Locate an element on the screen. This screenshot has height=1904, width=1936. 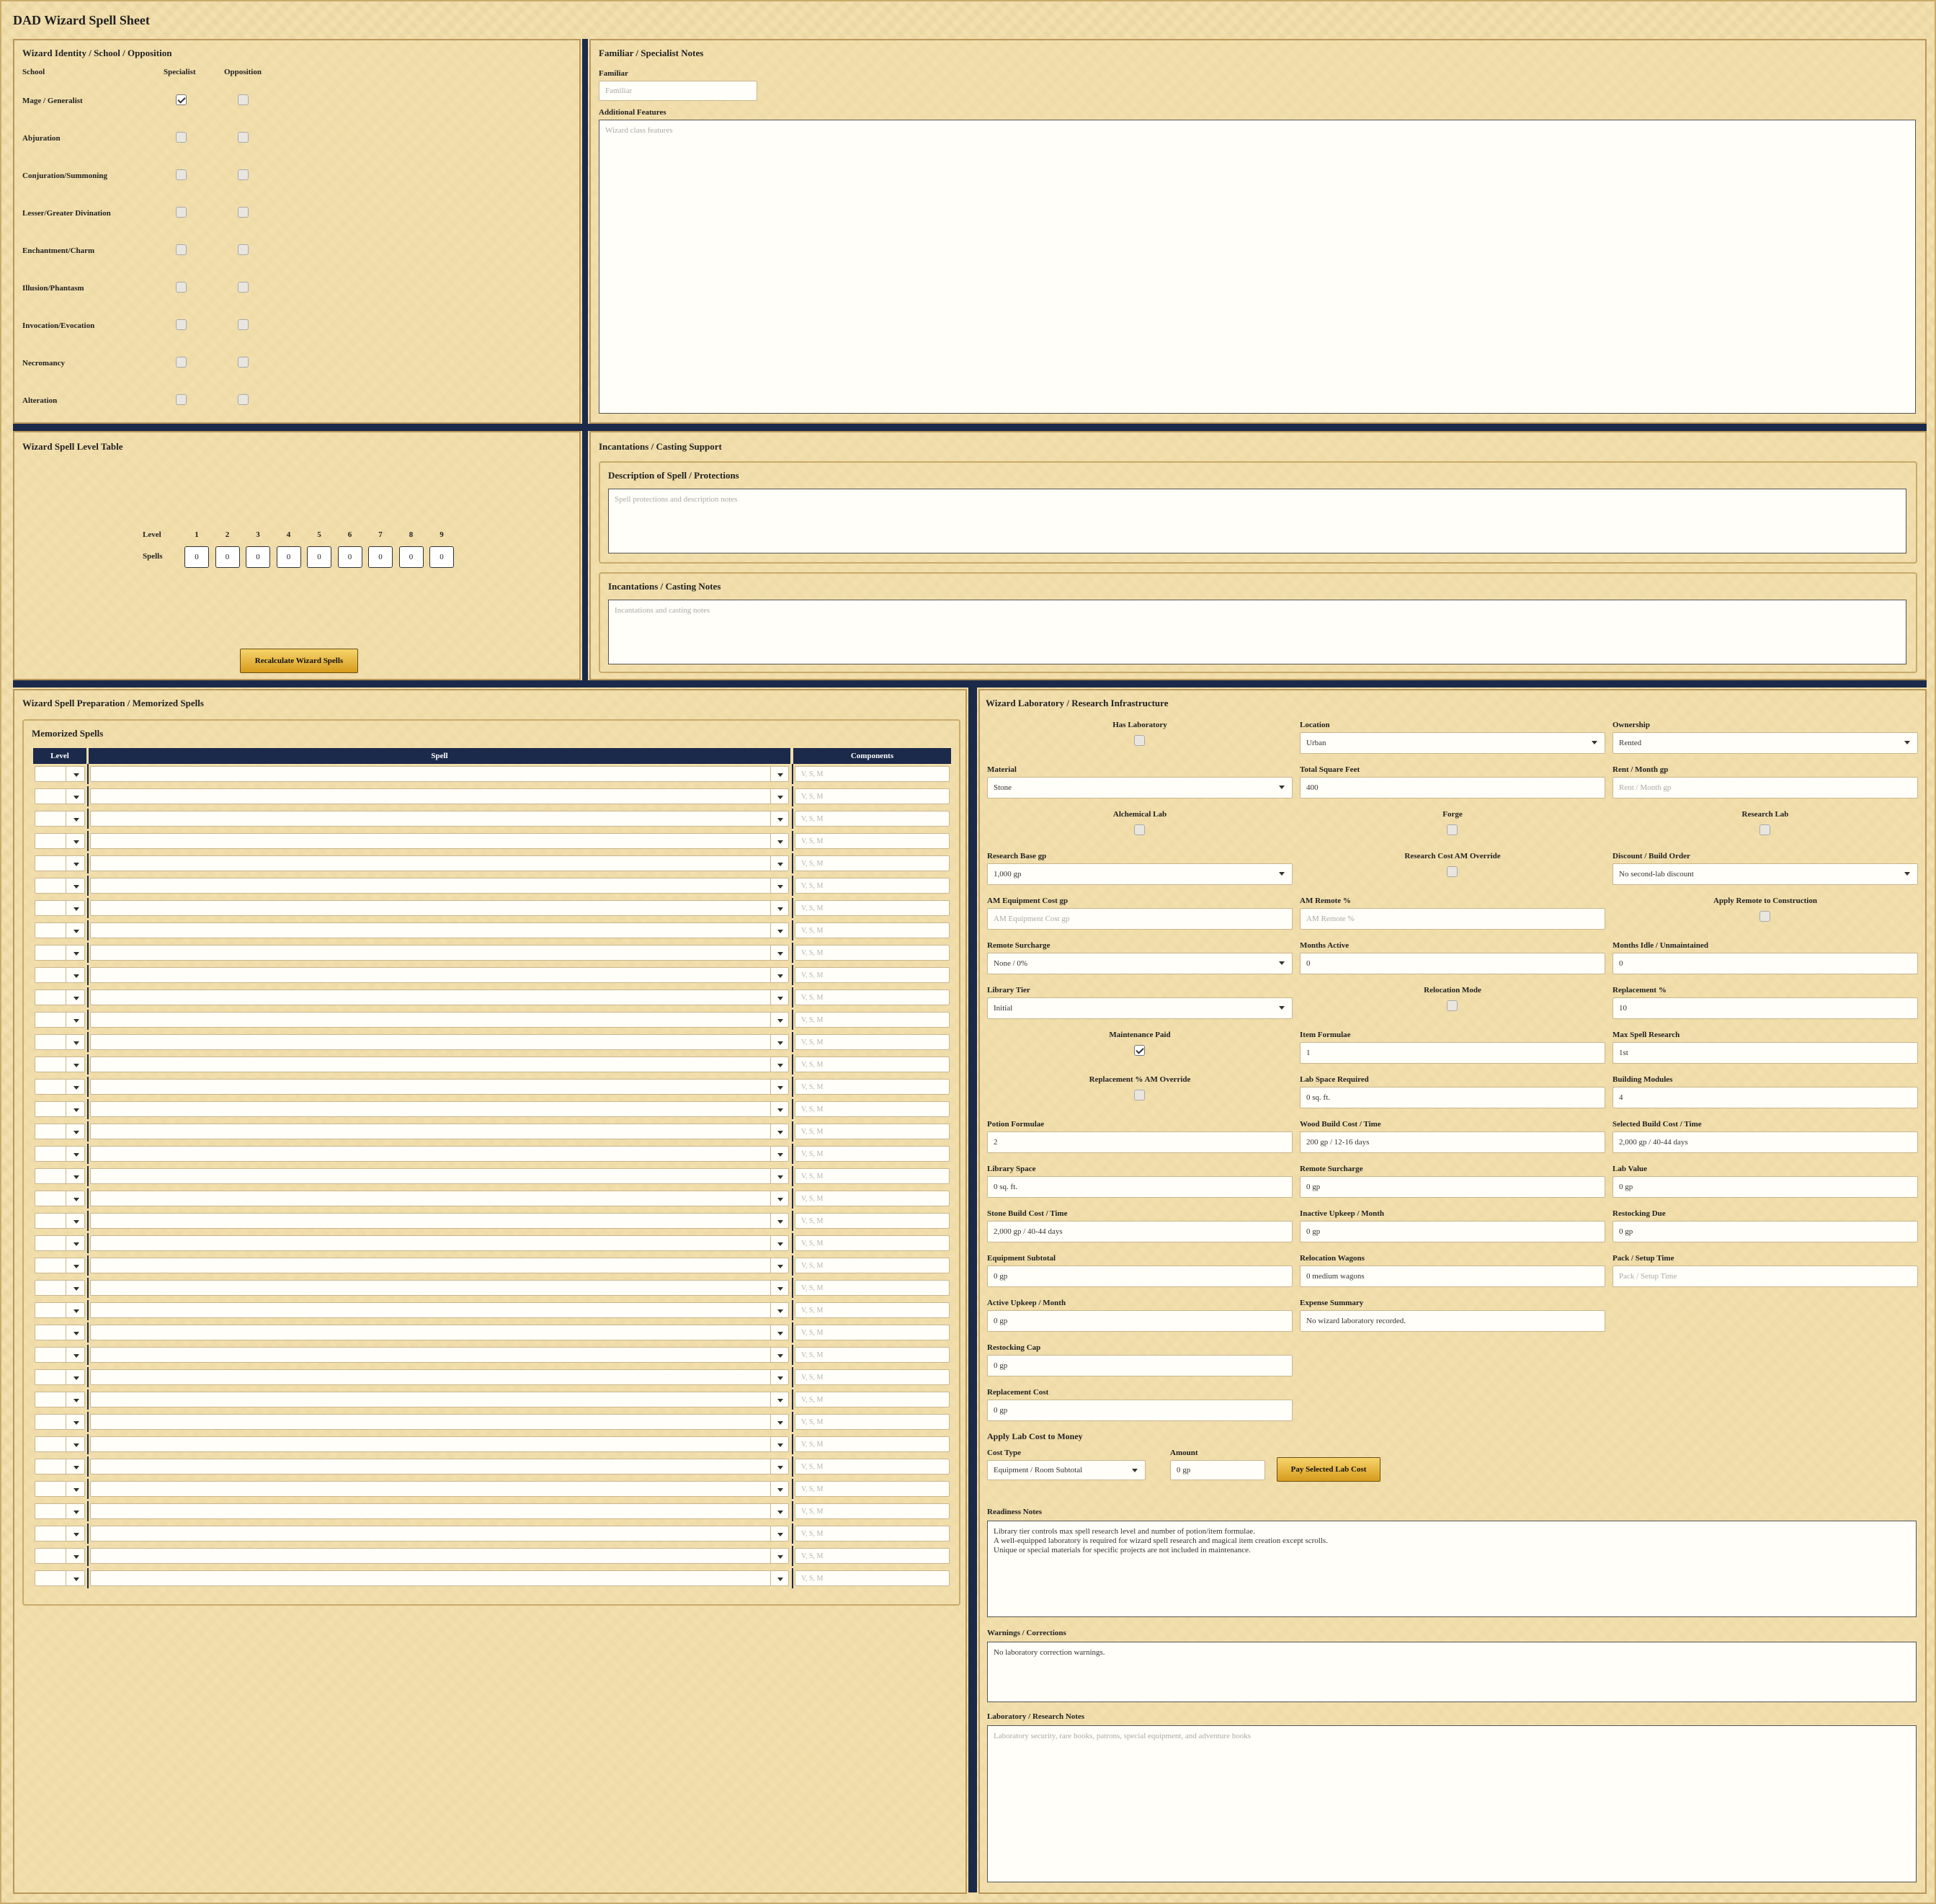
forge-checkbox is located at coordinates (1452, 829).